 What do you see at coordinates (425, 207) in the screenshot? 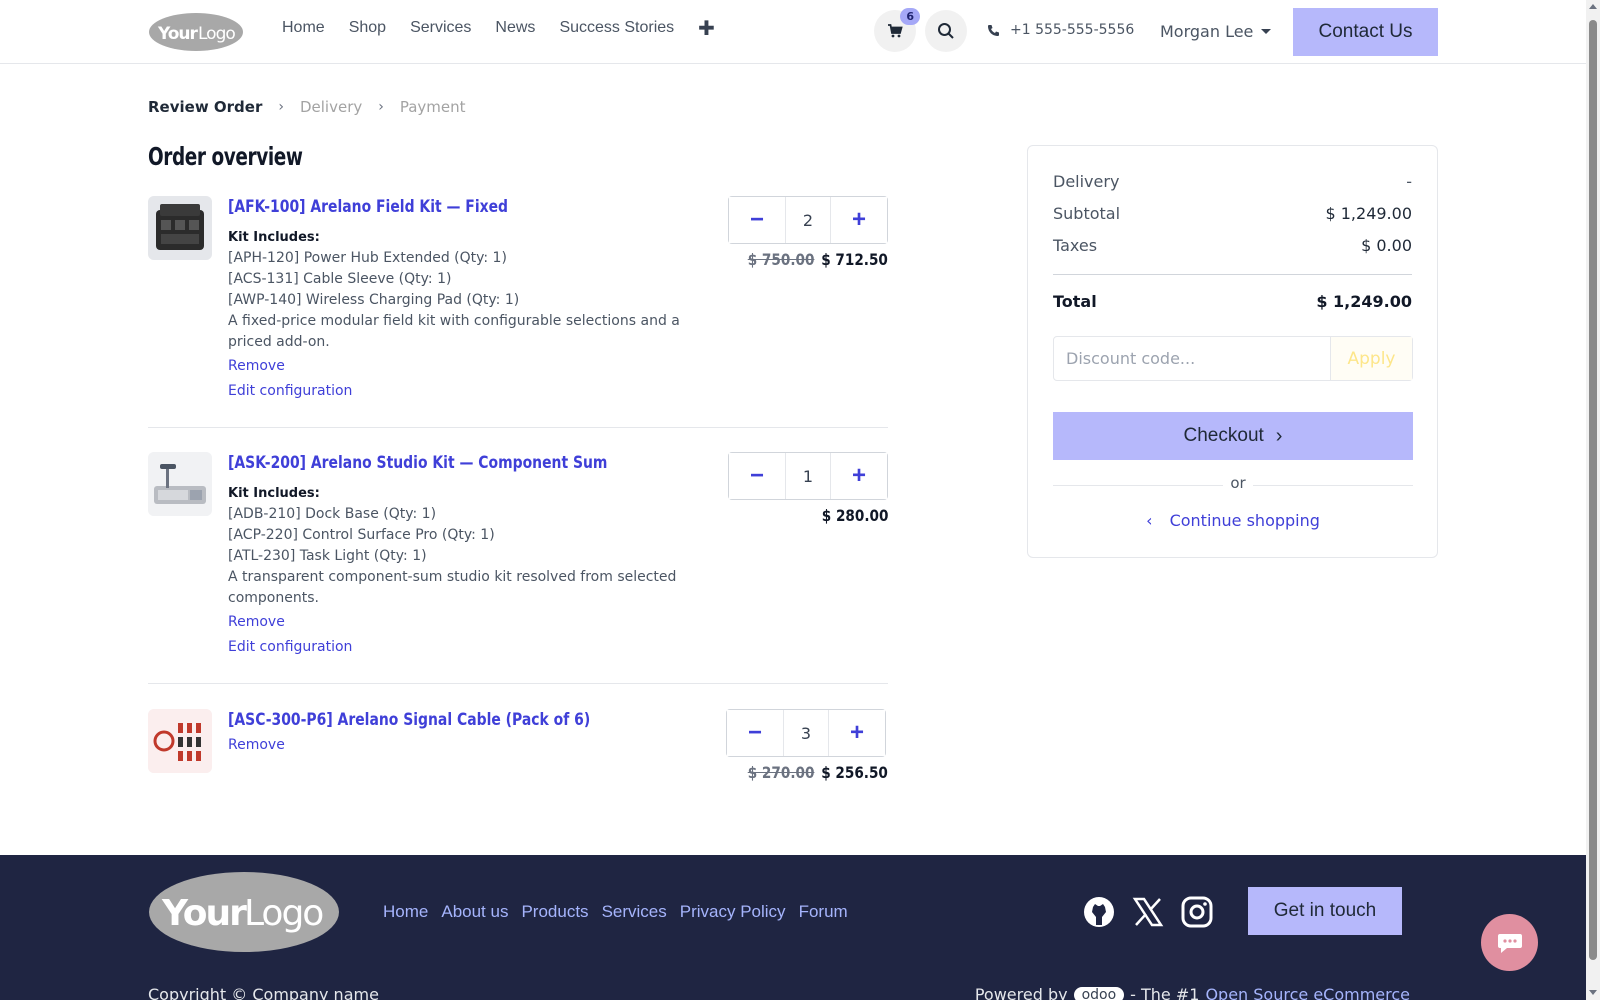
I see `product-link: [AFK-100] Arelano Field Kit — Fixed` at bounding box center [425, 207].